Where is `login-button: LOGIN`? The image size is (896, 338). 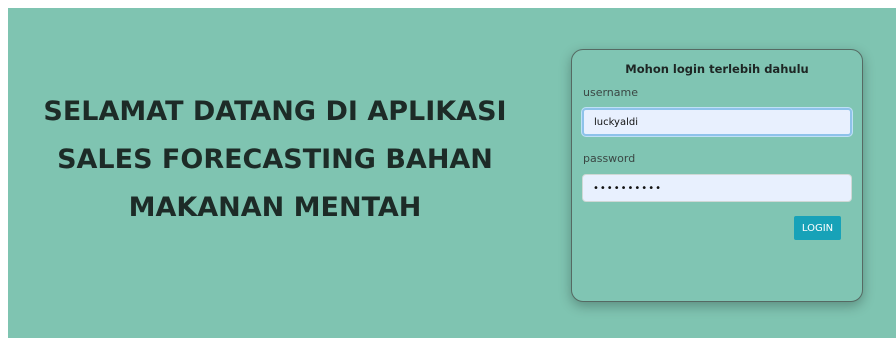 login-button: LOGIN is located at coordinates (817, 228).